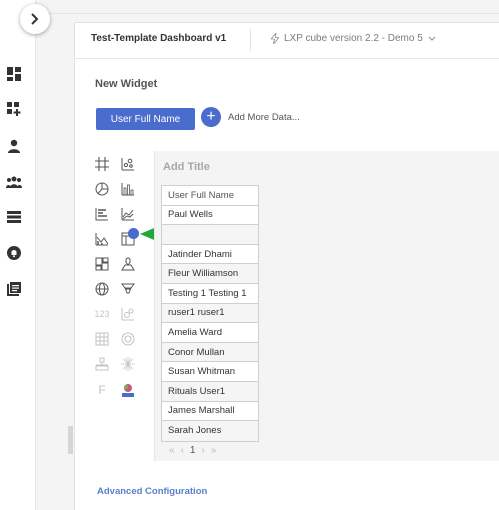 The image size is (499, 510). I want to click on selected-field-chip: User Full Name, so click(145, 119).